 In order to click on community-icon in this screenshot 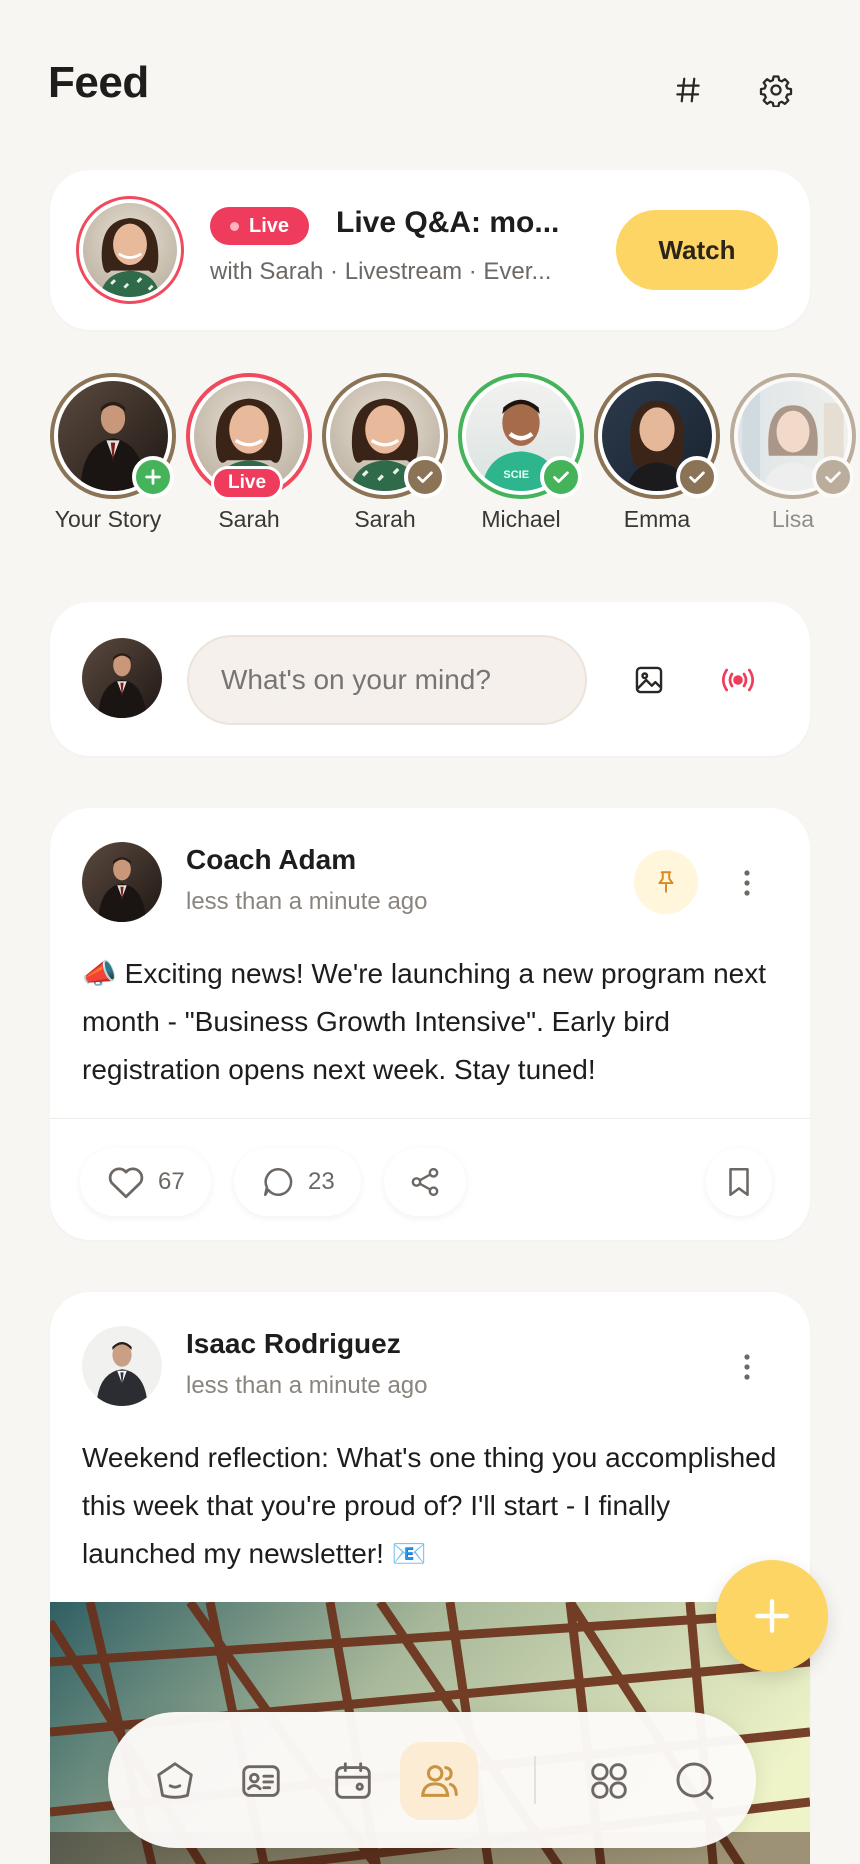, I will do `click(439, 1781)`.